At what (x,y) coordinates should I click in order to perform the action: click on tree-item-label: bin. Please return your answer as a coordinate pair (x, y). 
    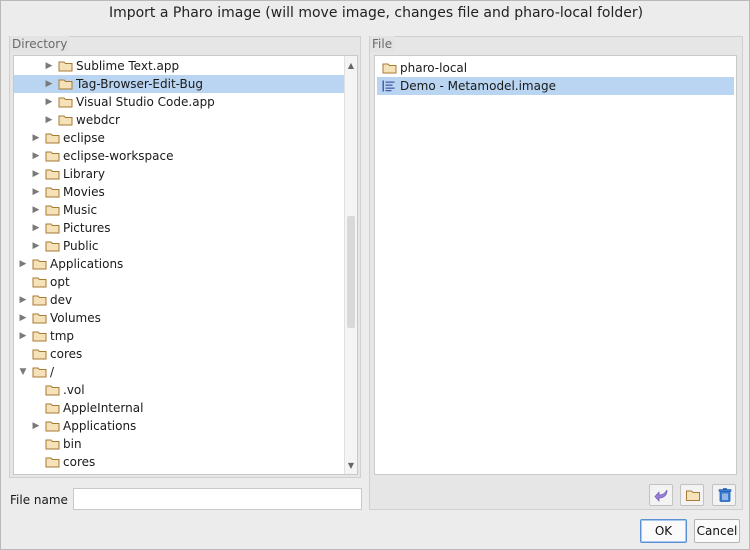
    Looking at the image, I should click on (72, 444).